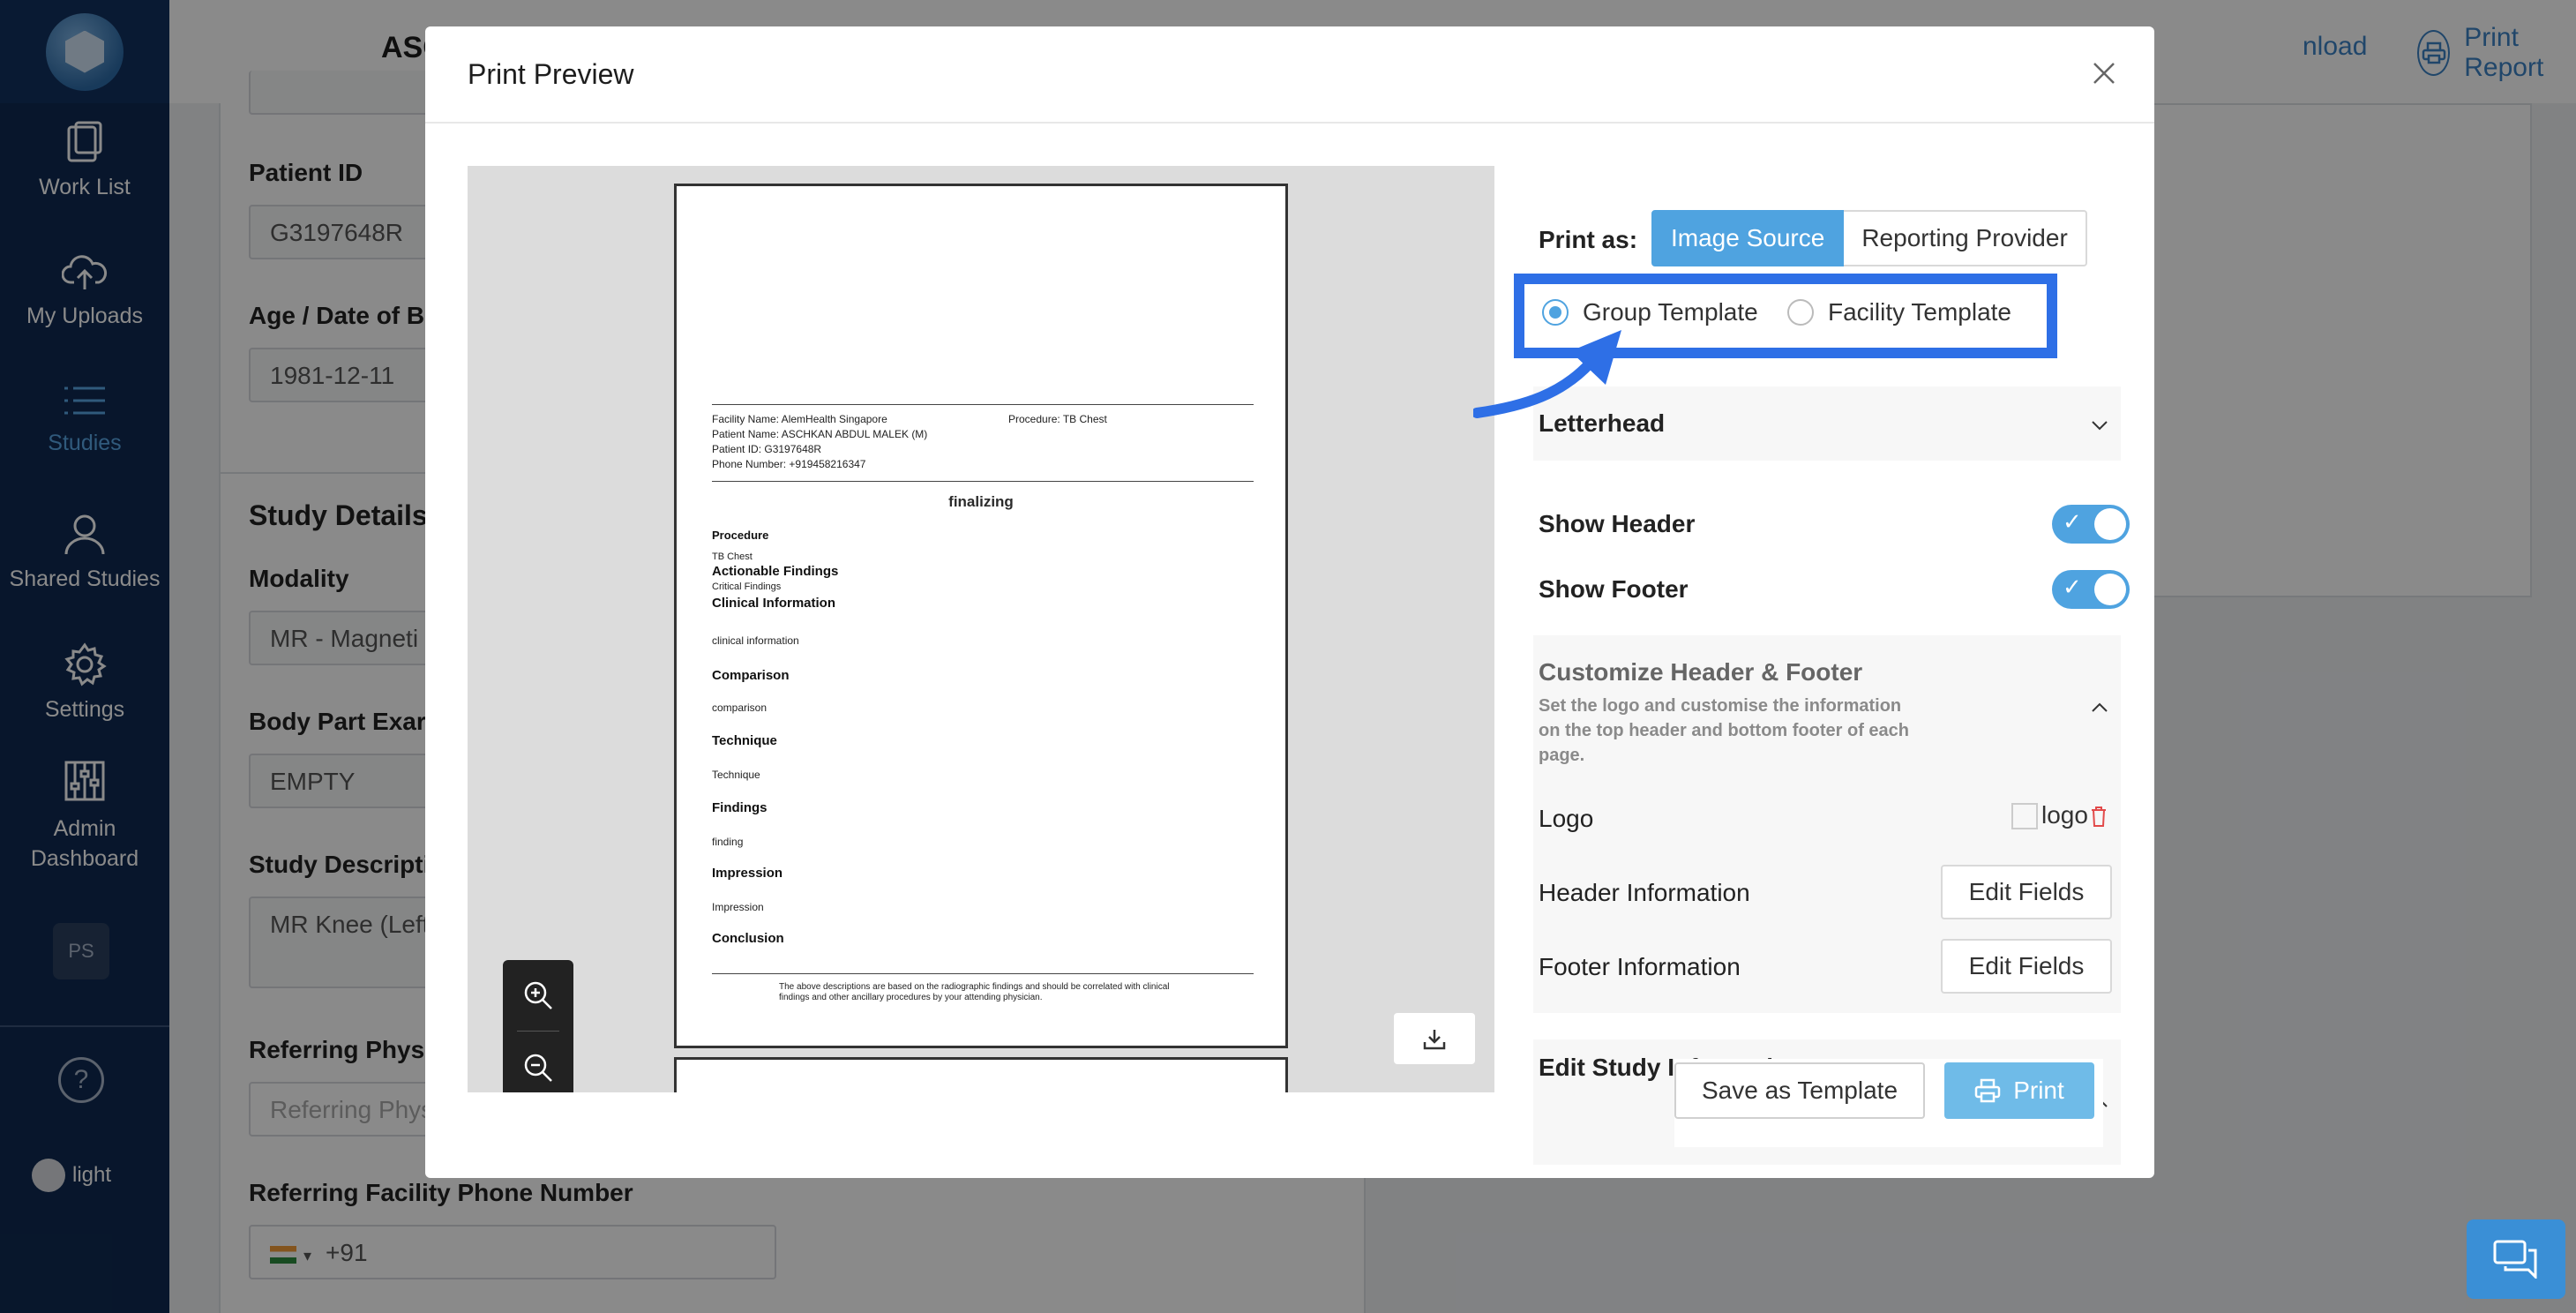 The width and height of the screenshot is (2576, 1313). Describe the element at coordinates (1290, 75) in the screenshot. I see `modal-header: Print Preview` at that location.